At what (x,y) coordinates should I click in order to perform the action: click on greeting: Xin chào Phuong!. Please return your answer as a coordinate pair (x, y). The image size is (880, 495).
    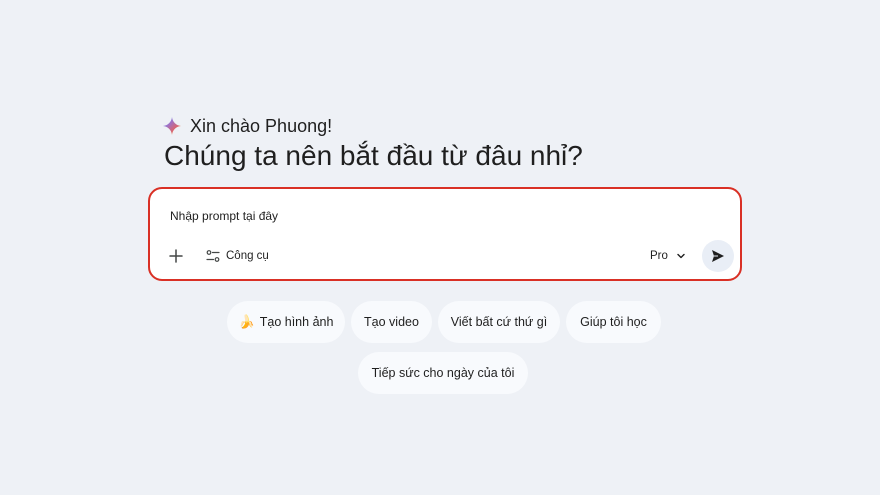
    Looking at the image, I should click on (247, 126).